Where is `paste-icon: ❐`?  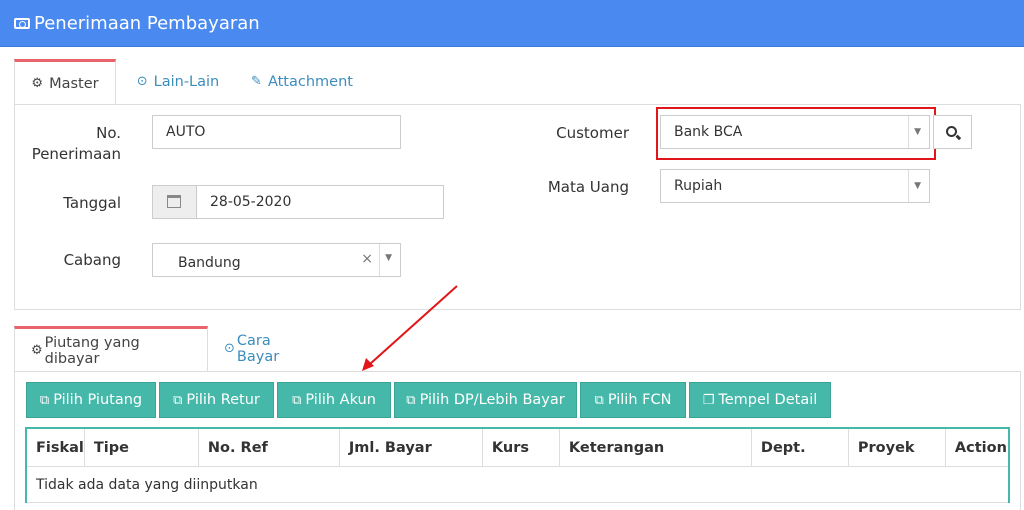
paste-icon: ❐ is located at coordinates (708, 400).